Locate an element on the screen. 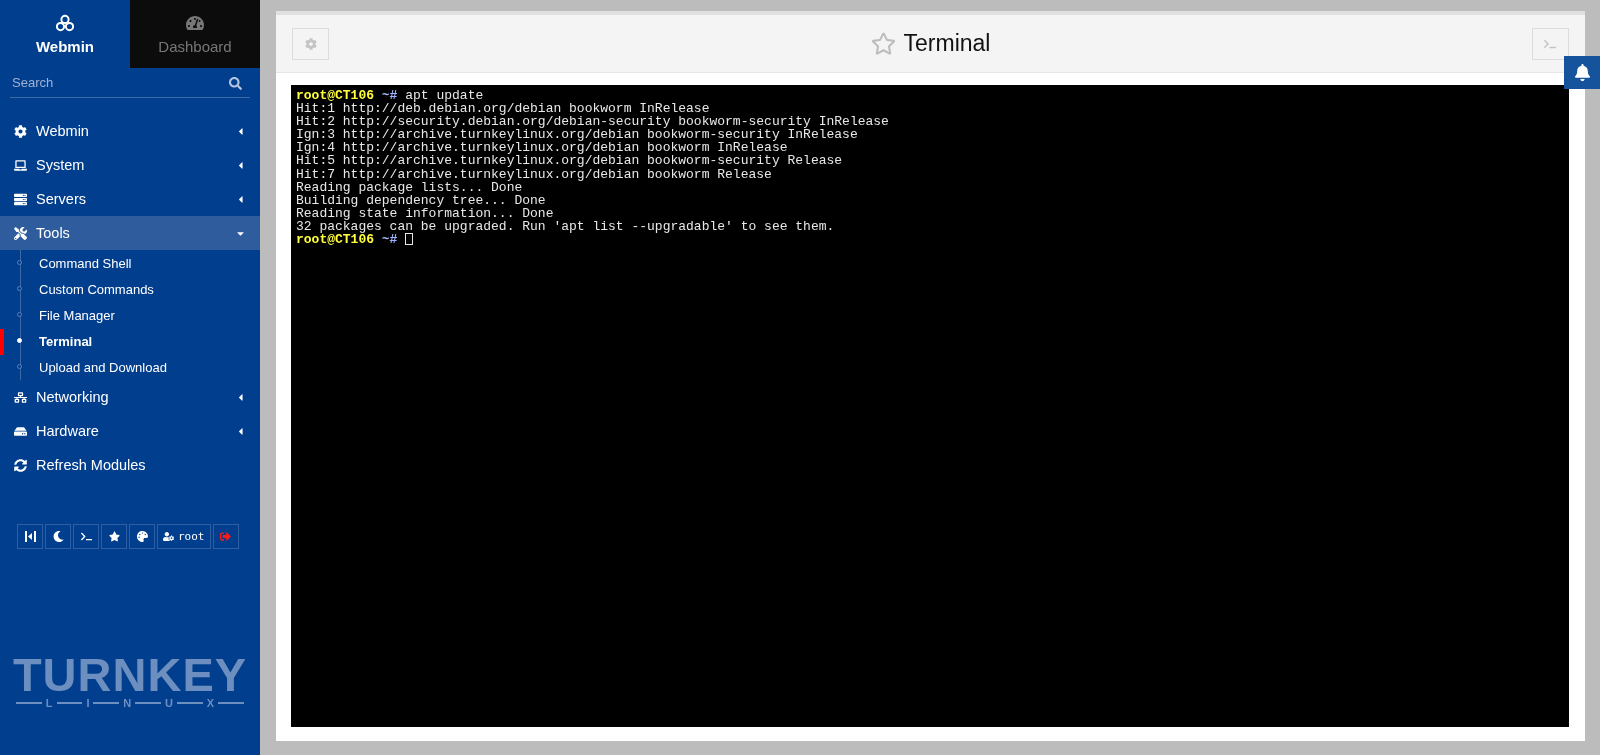 Image resolution: width=1600 pixels, height=755 pixels. logo-letter: I is located at coordinates (88, 703).